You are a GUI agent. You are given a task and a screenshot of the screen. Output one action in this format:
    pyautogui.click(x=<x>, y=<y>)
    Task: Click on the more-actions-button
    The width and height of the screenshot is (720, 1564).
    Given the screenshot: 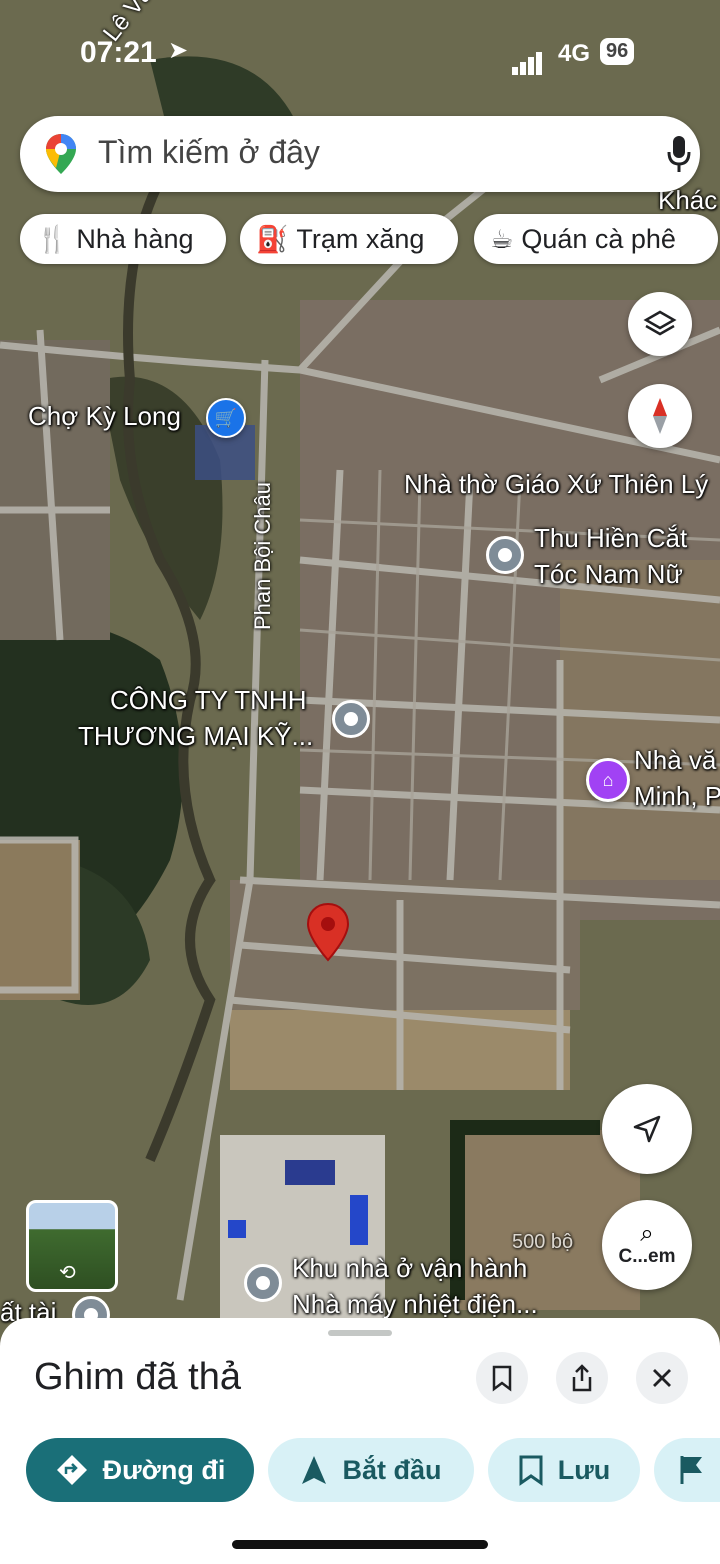 What is the action you would take?
    pyautogui.click(x=687, y=1470)
    